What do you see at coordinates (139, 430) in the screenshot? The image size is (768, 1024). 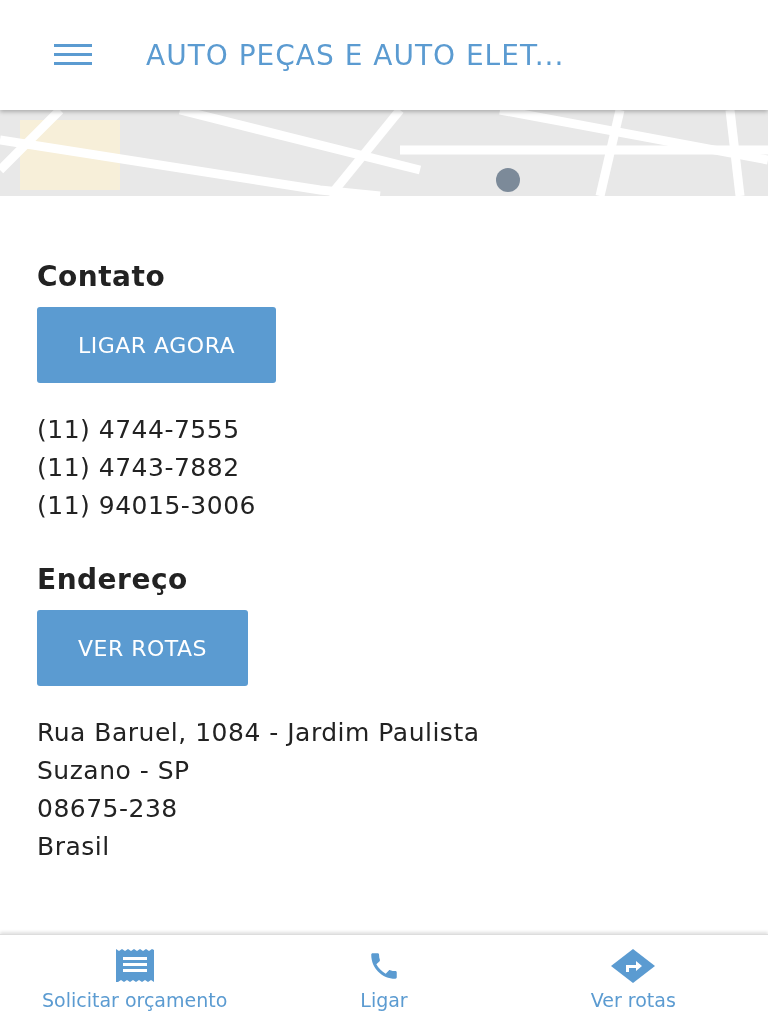 I see `info-text: (11) 4744-7555` at bounding box center [139, 430].